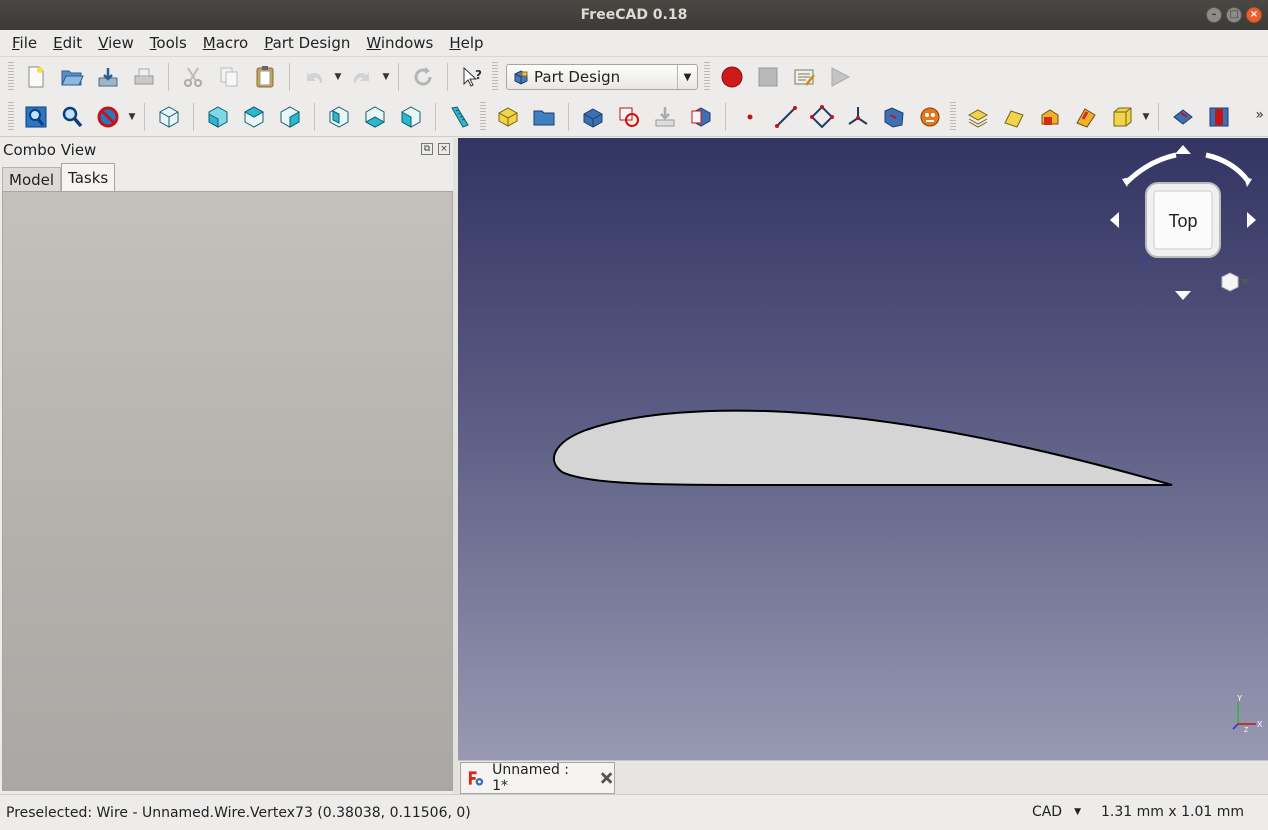  I want to click on redo-button, so click(362, 77).